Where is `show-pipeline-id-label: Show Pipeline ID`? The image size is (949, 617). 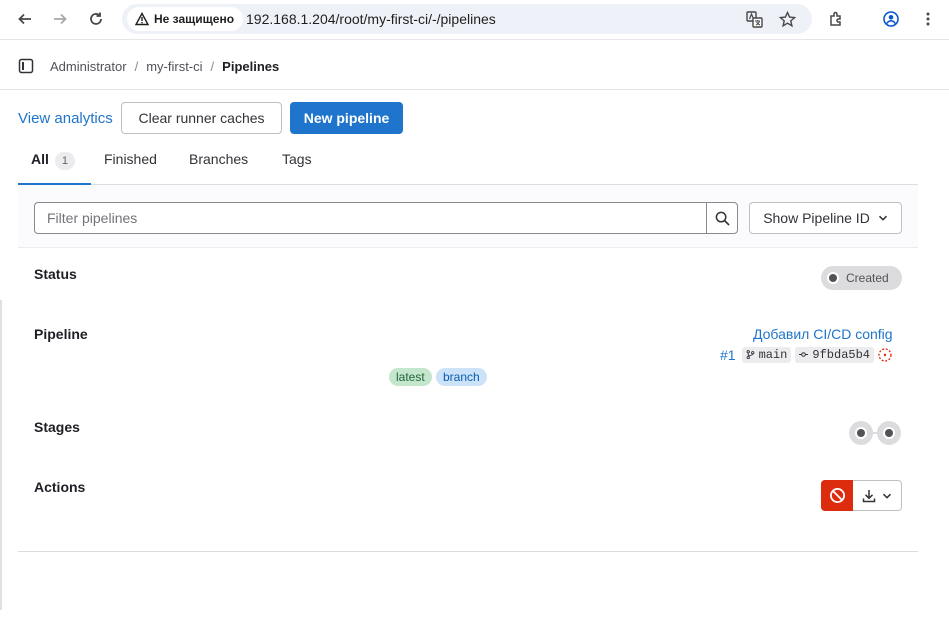
show-pipeline-id-label: Show Pipeline ID is located at coordinates (816, 218).